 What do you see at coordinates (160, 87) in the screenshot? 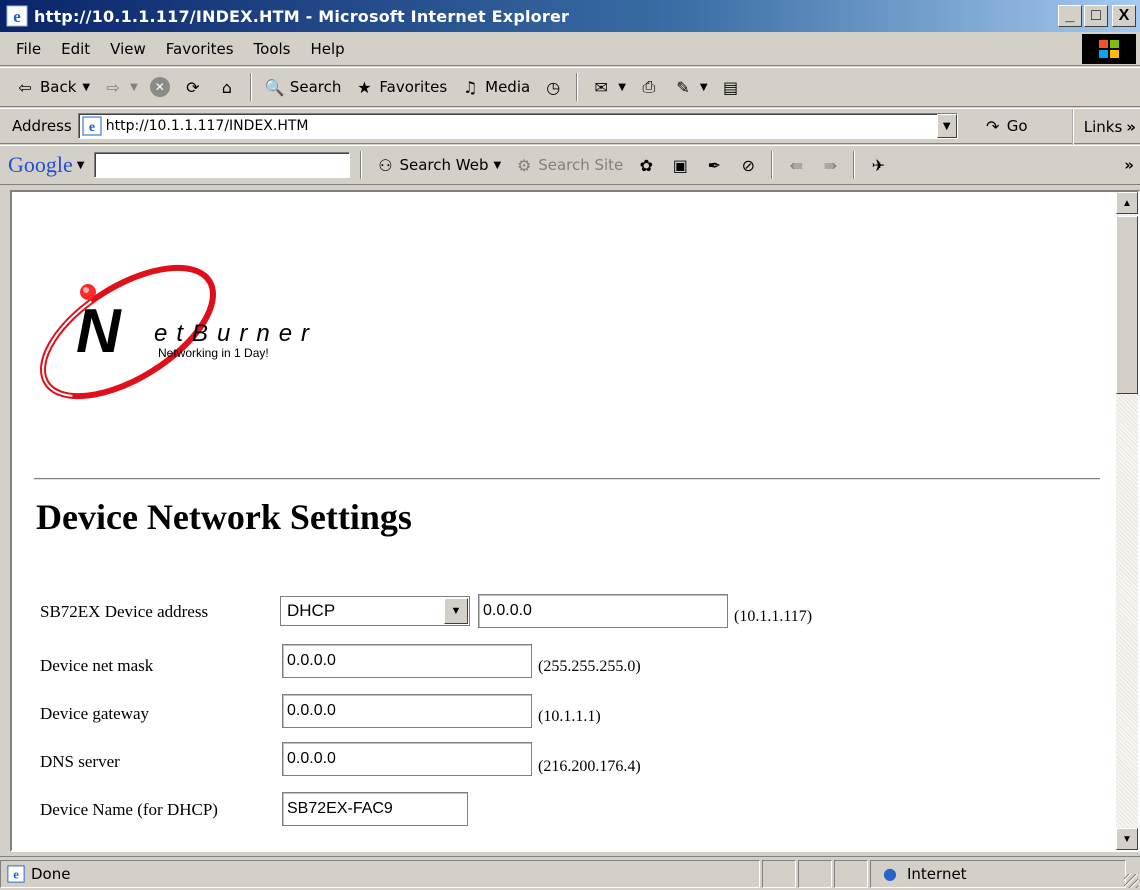
I see `stop-button: ✕` at bounding box center [160, 87].